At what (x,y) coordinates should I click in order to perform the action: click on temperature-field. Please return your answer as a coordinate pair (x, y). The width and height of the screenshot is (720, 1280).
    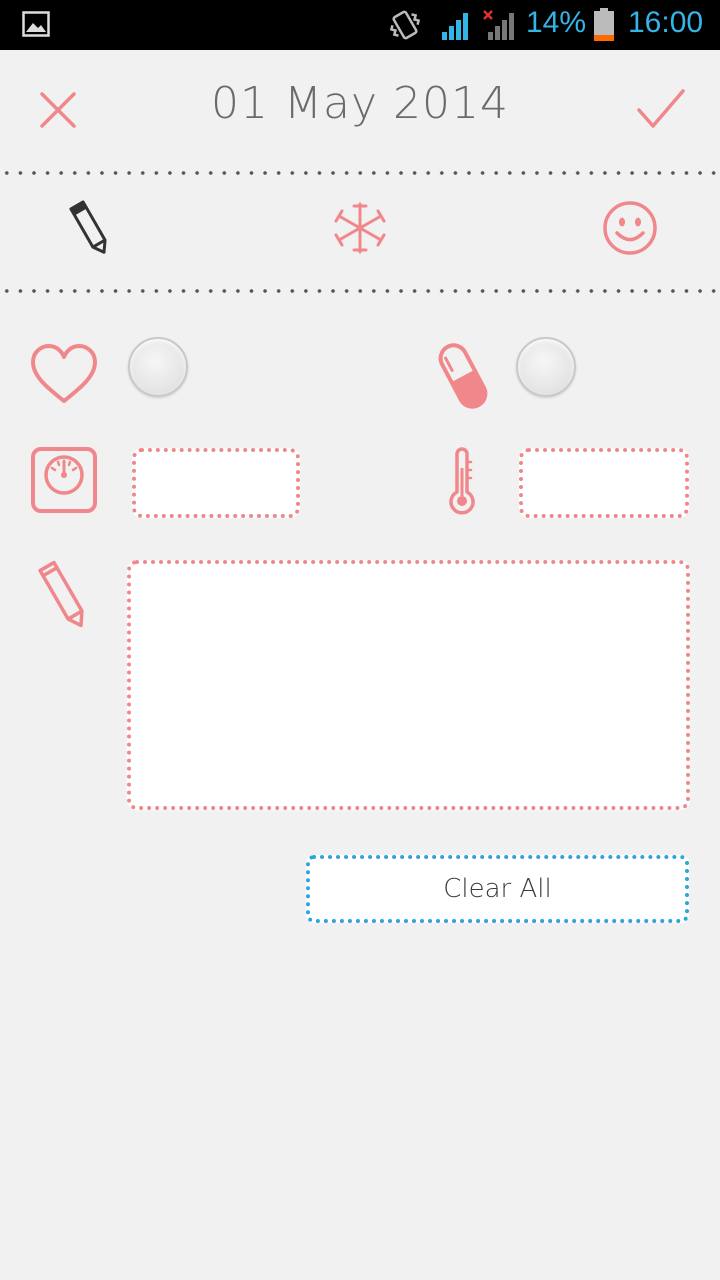
    Looking at the image, I should click on (604, 483).